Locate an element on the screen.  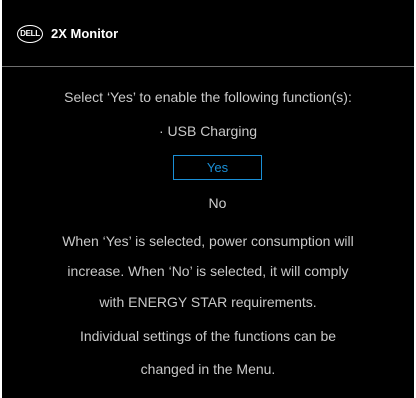
monitor-title: 2X Monitor is located at coordinates (85, 33).